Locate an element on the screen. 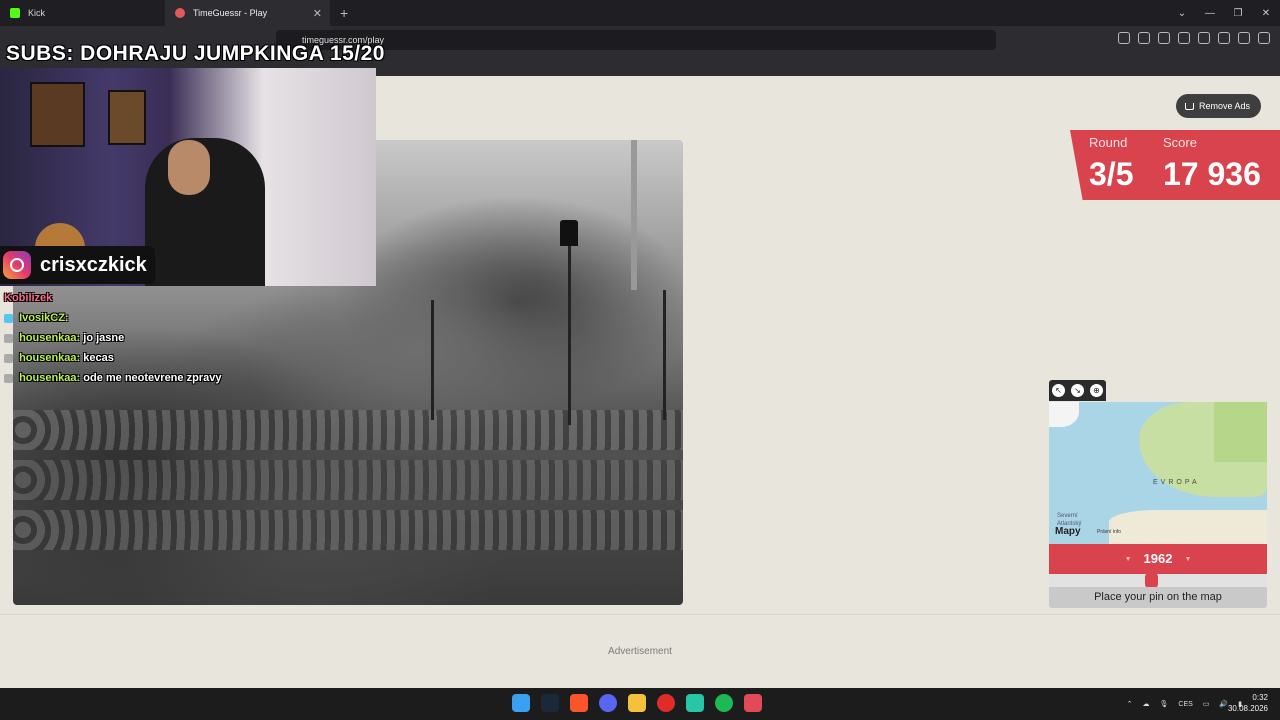 The width and height of the screenshot is (1280, 720). maximize-button: ❐ is located at coordinates (1238, 13).